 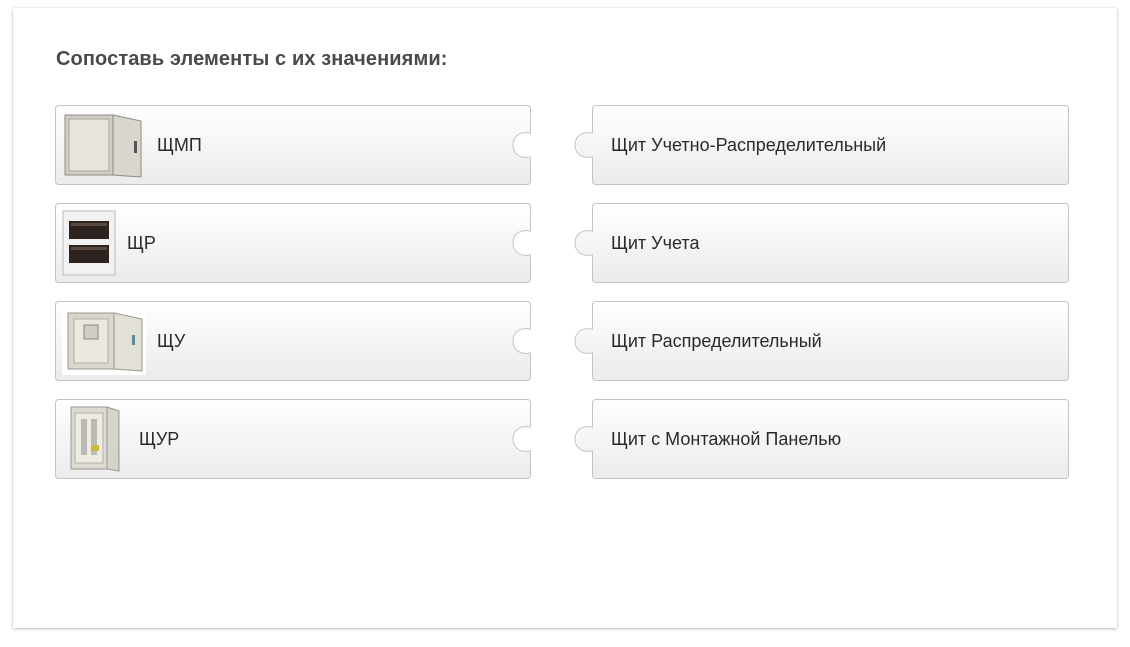 What do you see at coordinates (300, 341) in the screenshot?
I see `source-tile: ЩУ` at bounding box center [300, 341].